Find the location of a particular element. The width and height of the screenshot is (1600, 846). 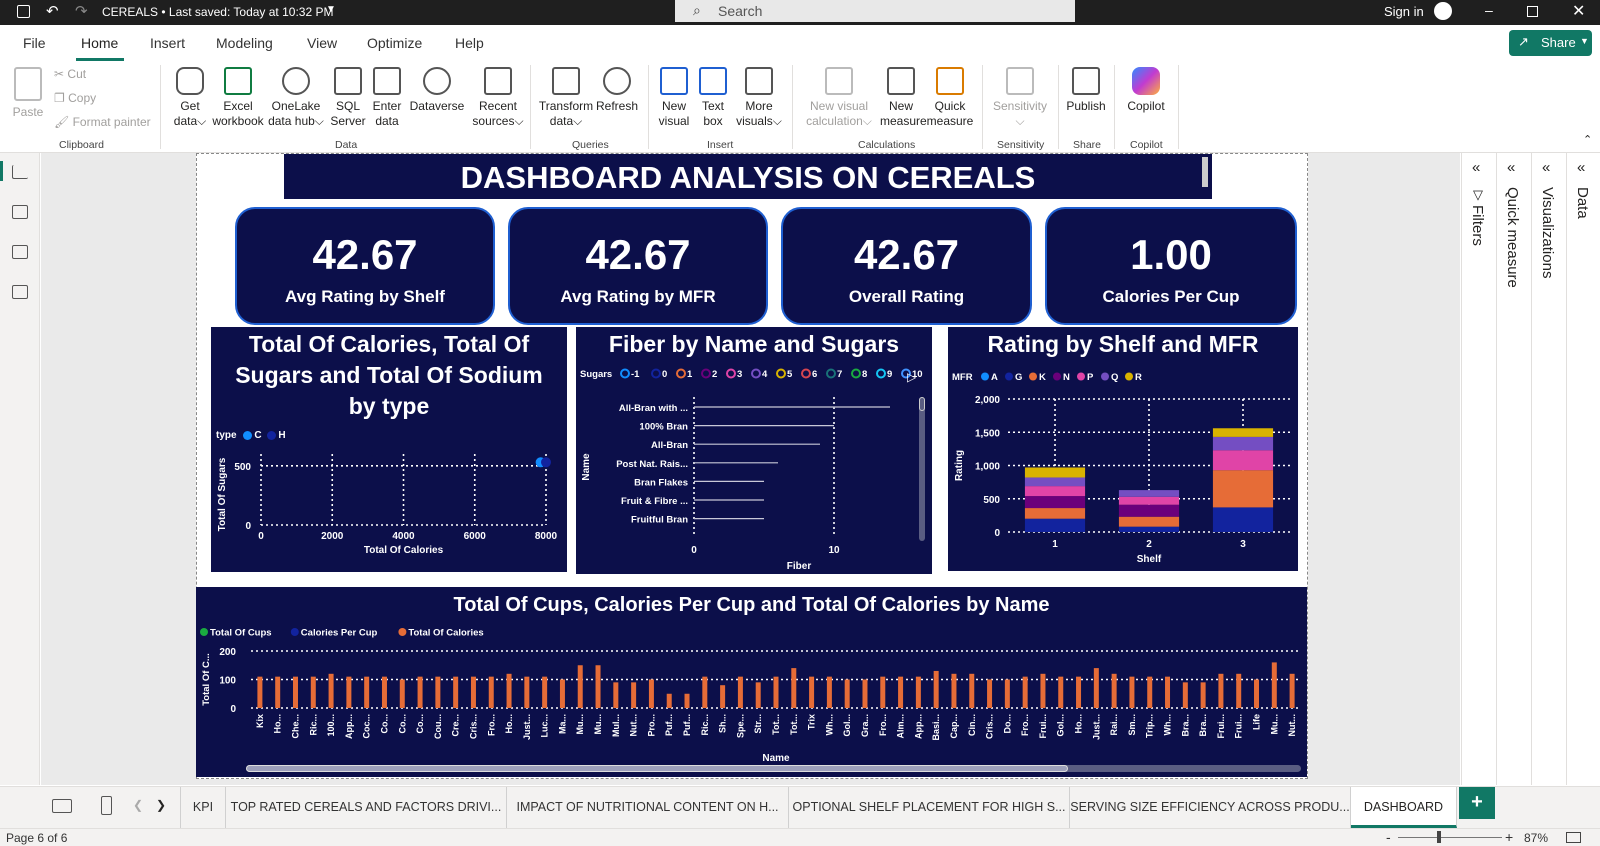

legend-next-icon: ▷ is located at coordinates (911, 377).